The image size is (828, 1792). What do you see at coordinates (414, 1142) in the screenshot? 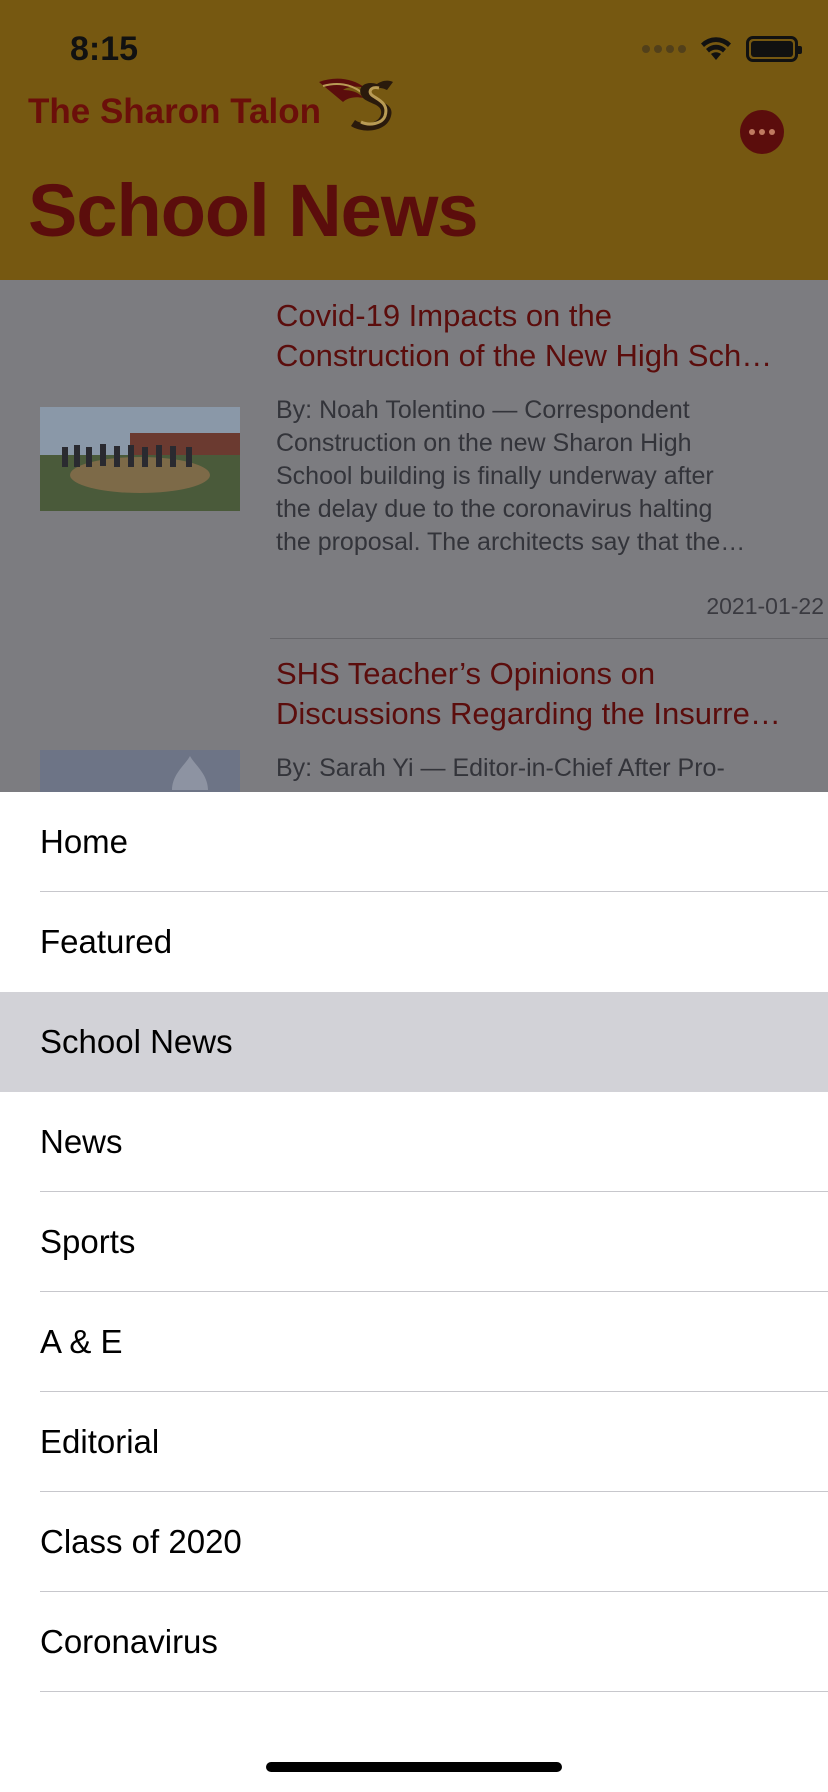
I see `menu-item-news: News` at bounding box center [414, 1142].